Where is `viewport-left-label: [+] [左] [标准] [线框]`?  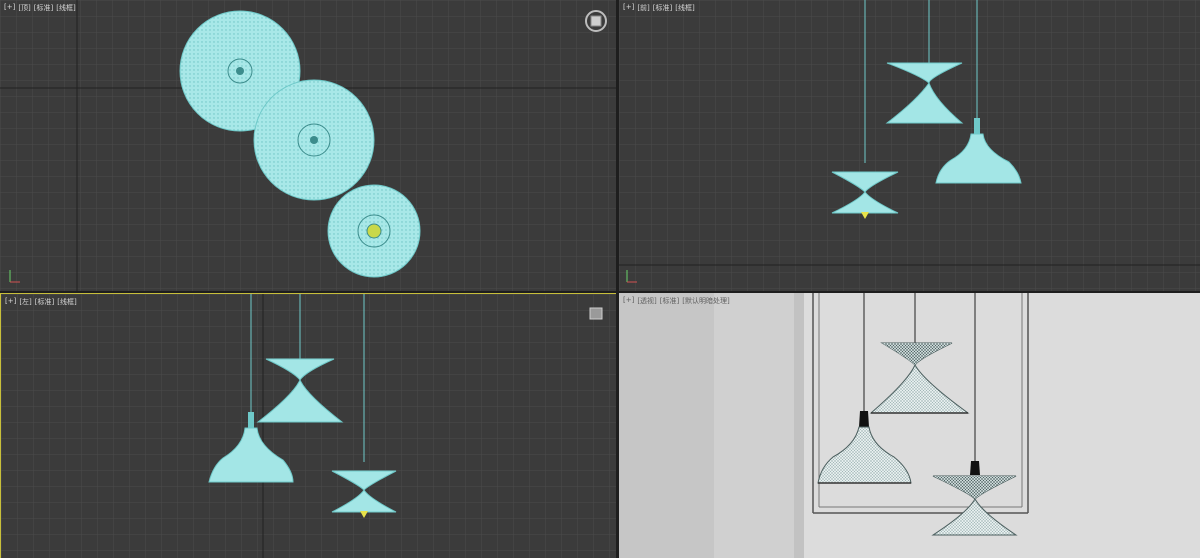 viewport-left-label: [+] [左] [标准] [线框] is located at coordinates (41, 302).